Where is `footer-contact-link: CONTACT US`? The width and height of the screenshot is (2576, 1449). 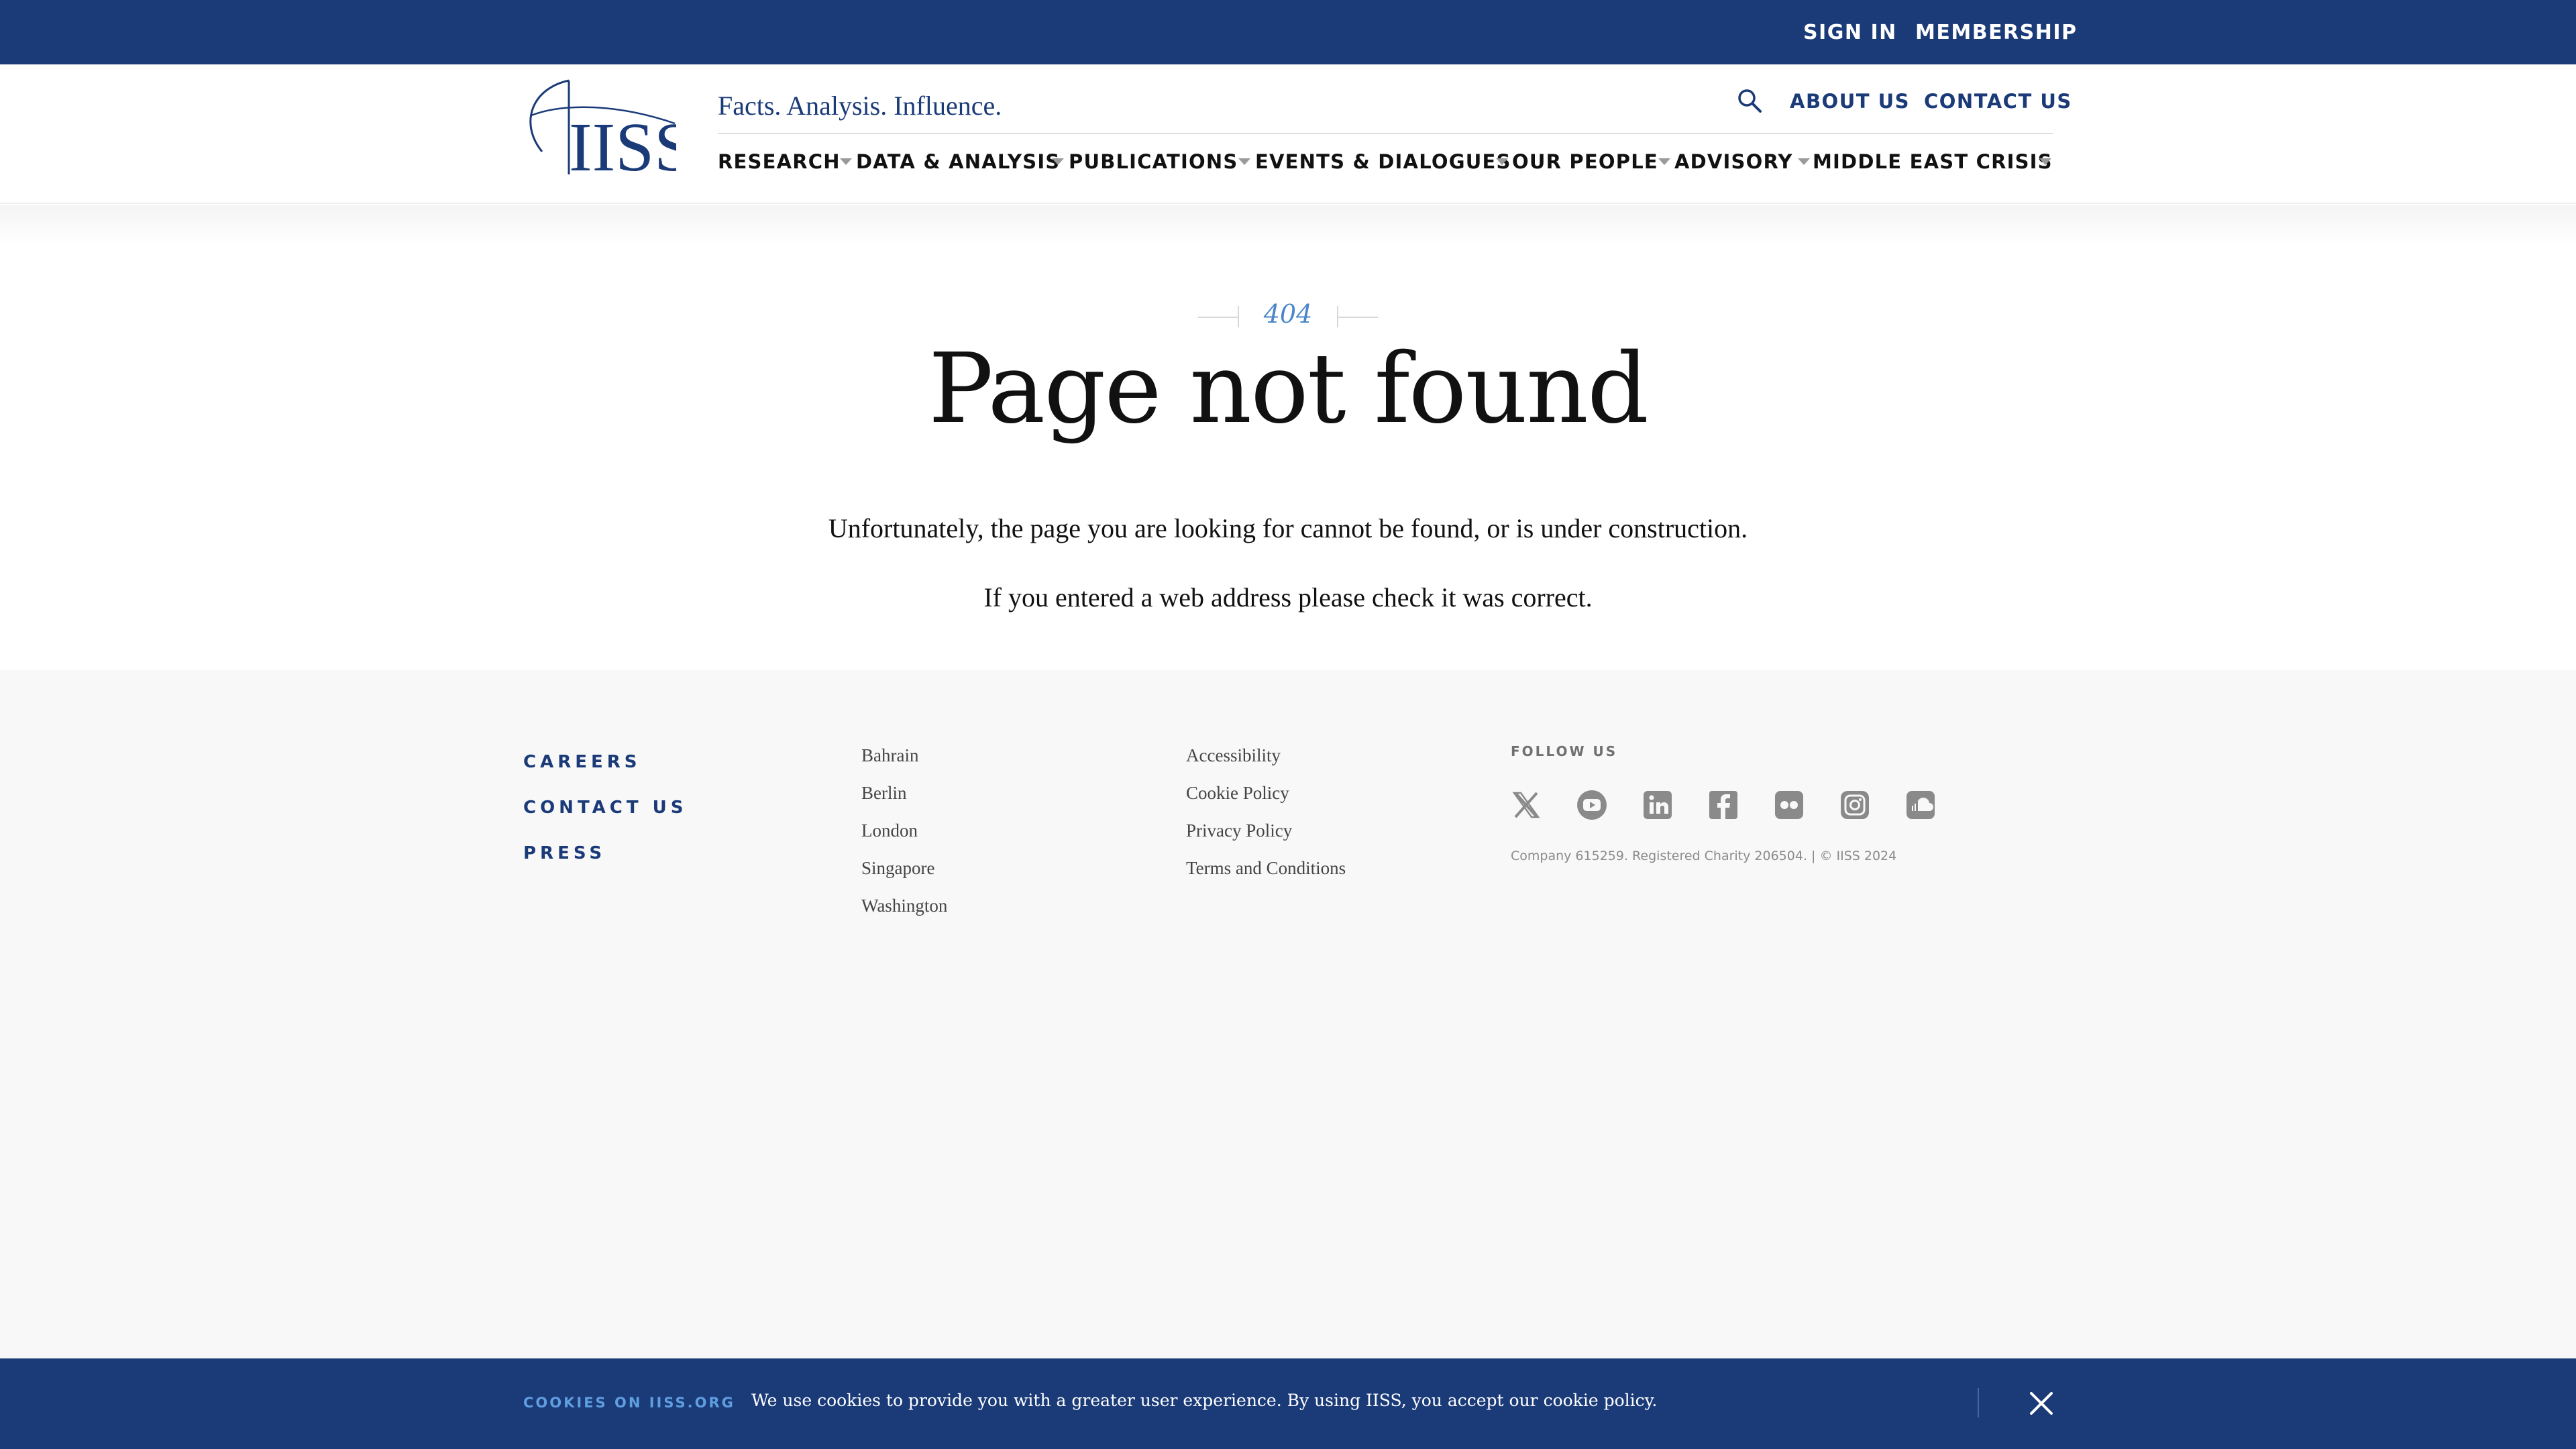
footer-contact-link: CONTACT US is located at coordinates (605, 808).